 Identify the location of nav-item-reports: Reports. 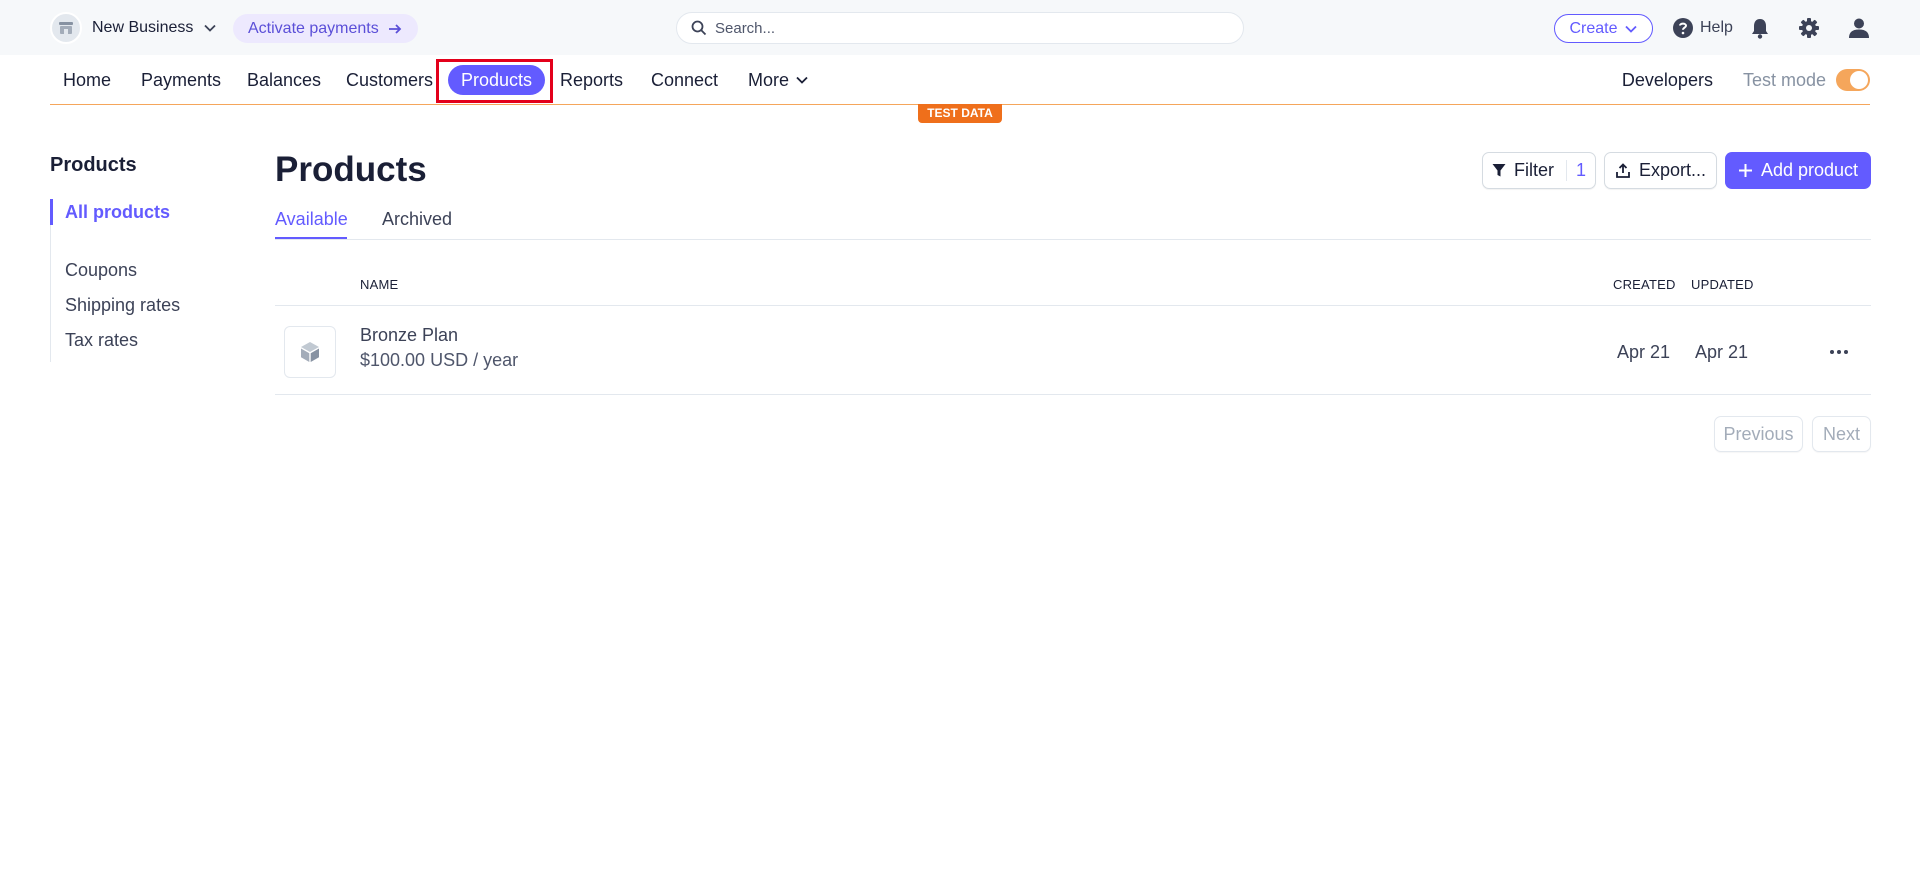
(591, 80).